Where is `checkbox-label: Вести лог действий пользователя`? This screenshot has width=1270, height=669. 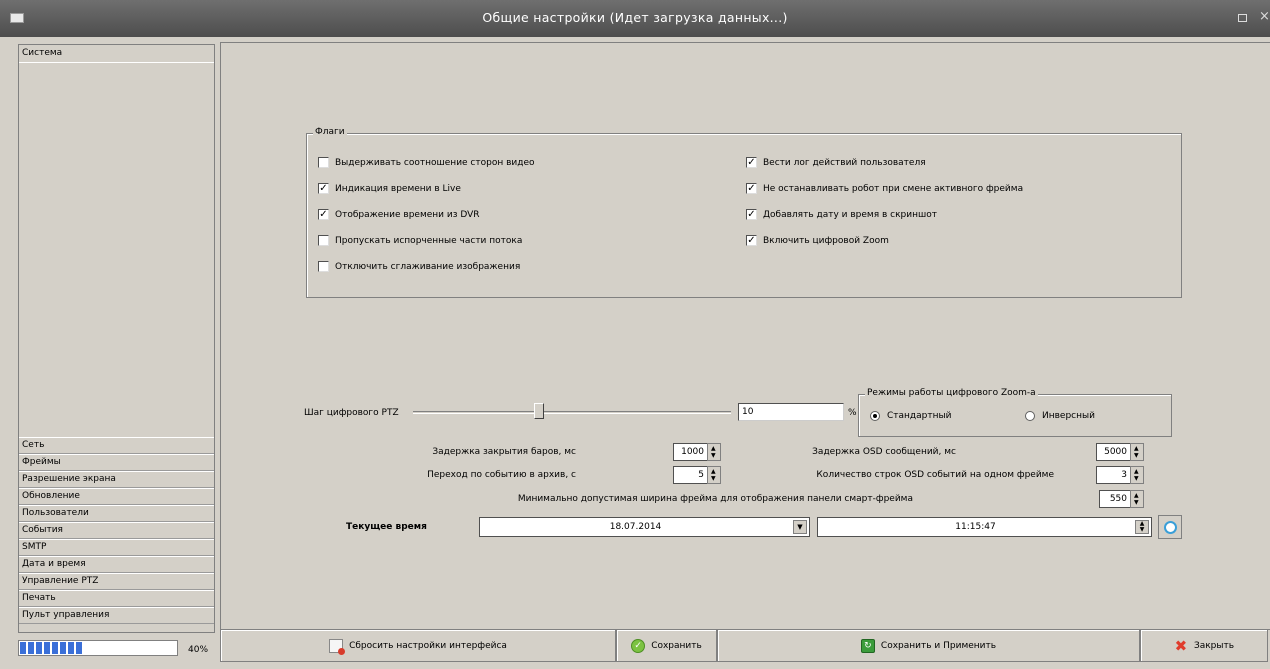
checkbox-label: Вести лог действий пользователя is located at coordinates (844, 162).